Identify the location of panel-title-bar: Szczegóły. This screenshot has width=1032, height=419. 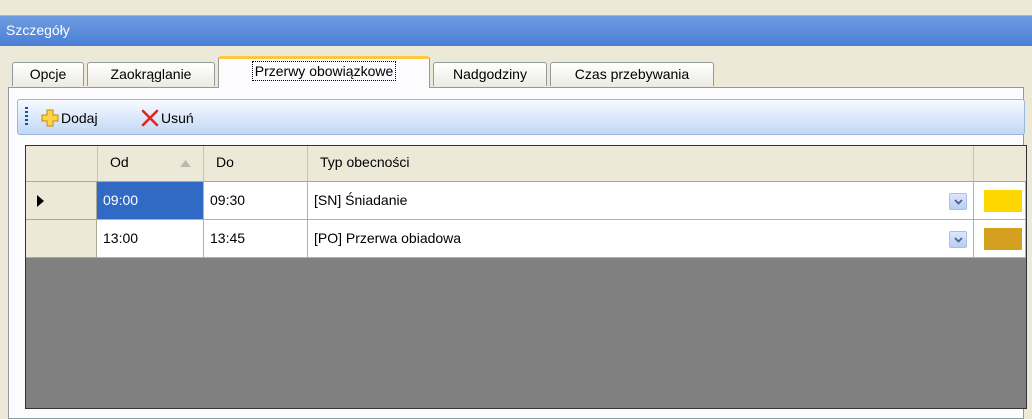
(516, 30).